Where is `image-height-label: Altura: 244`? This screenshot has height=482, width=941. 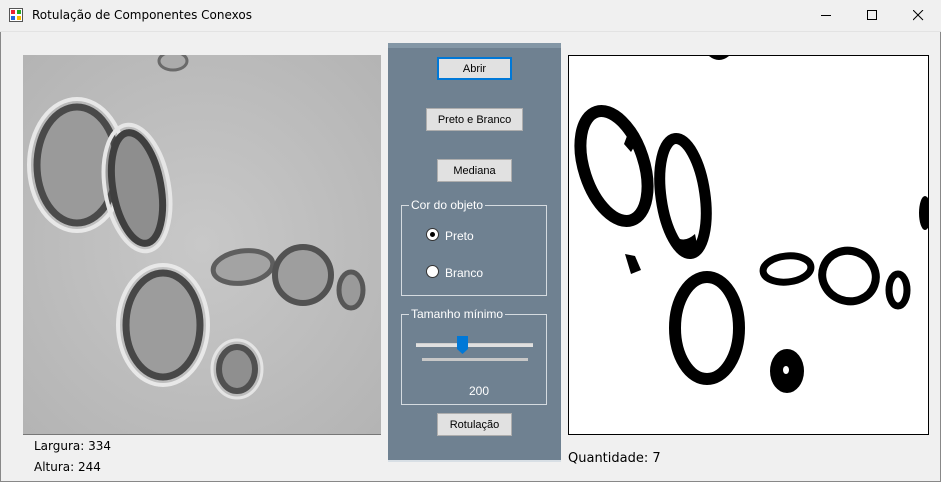 image-height-label: Altura: 244 is located at coordinates (67, 467).